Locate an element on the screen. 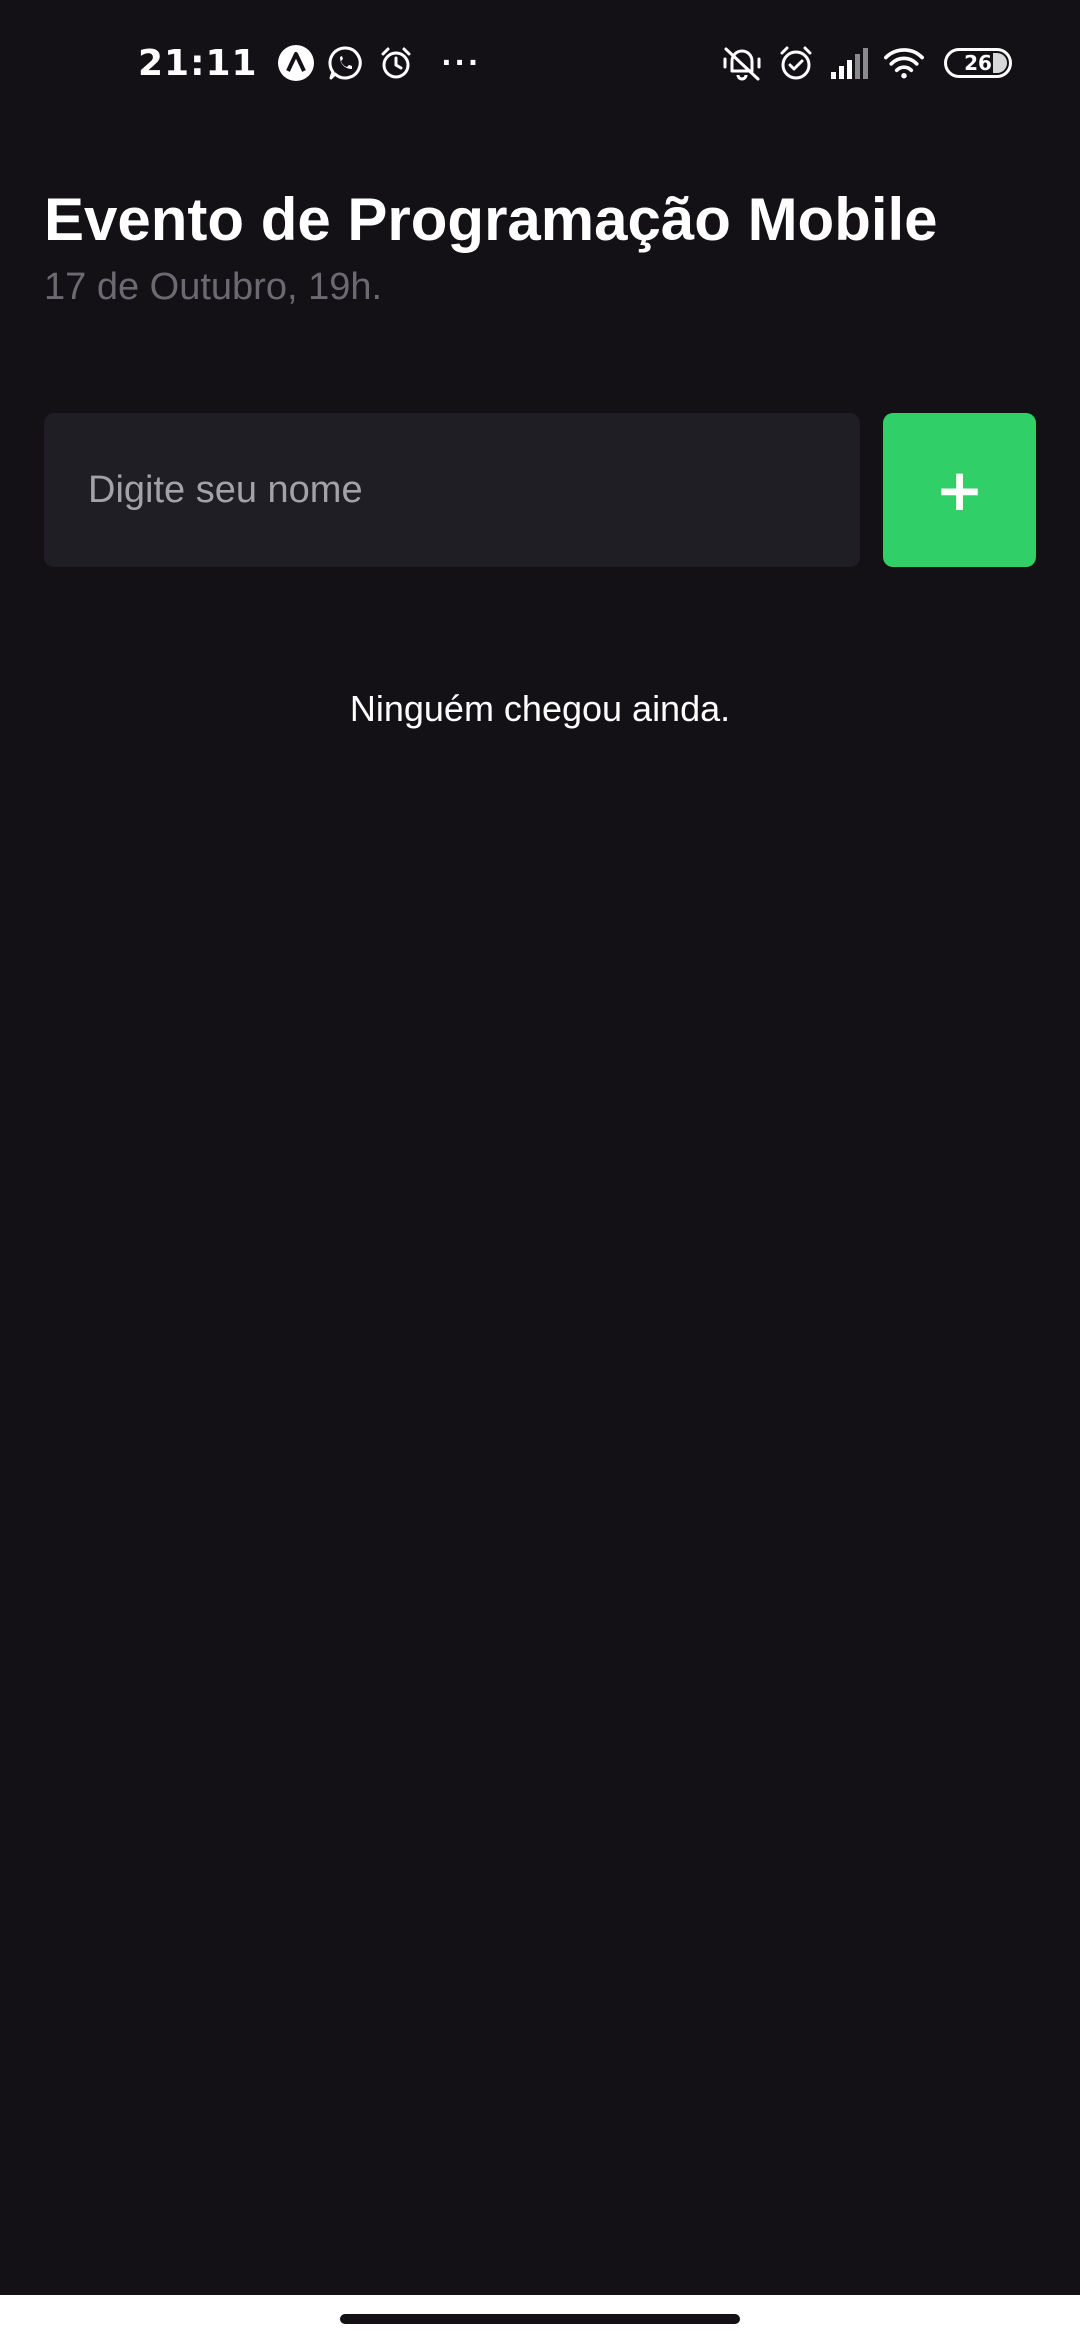 This screenshot has width=1080, height=2340. app-notification-icon is located at coordinates (296, 63).